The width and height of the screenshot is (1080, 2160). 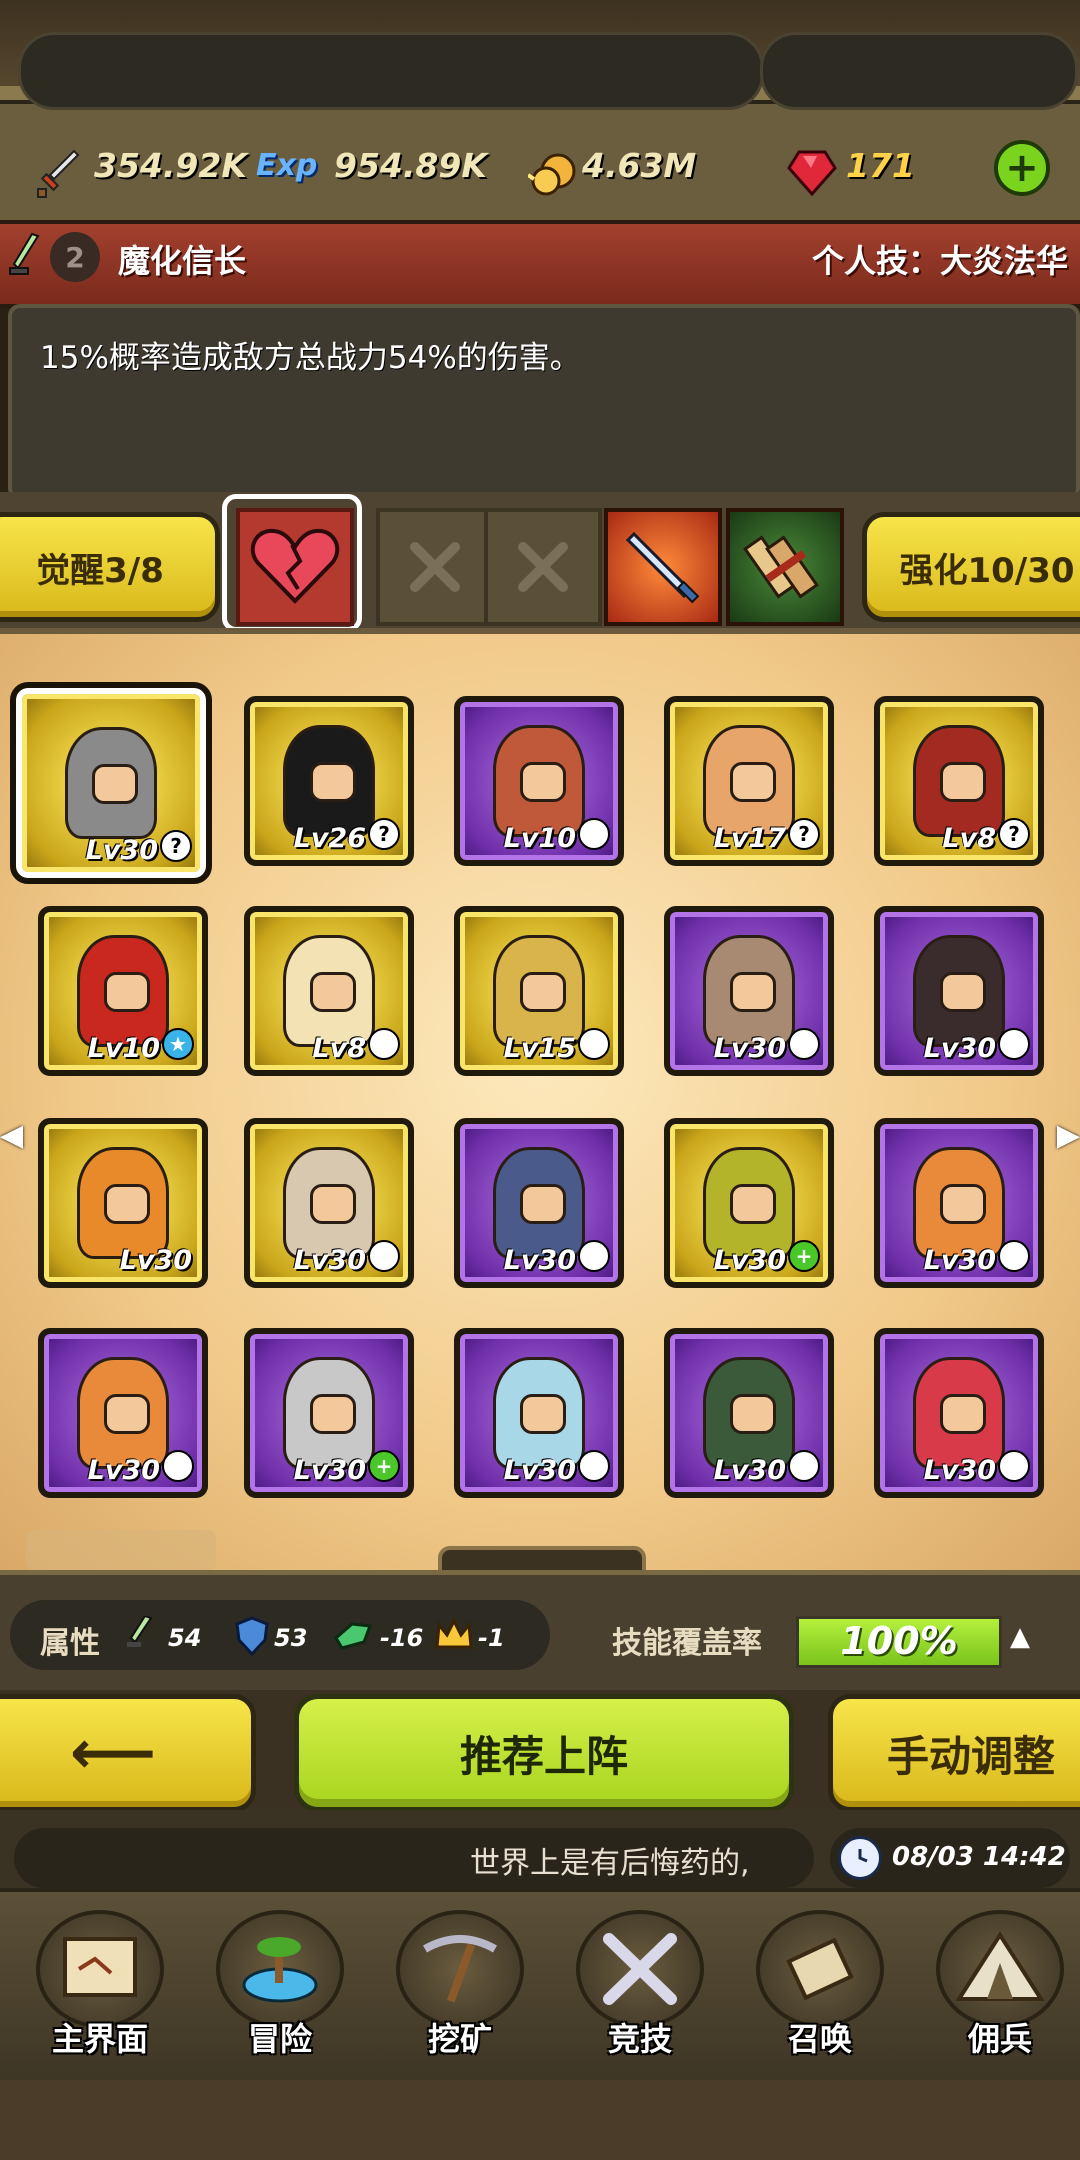 What do you see at coordinates (640, 1975) in the screenshot?
I see `nav-item: 竞技` at bounding box center [640, 1975].